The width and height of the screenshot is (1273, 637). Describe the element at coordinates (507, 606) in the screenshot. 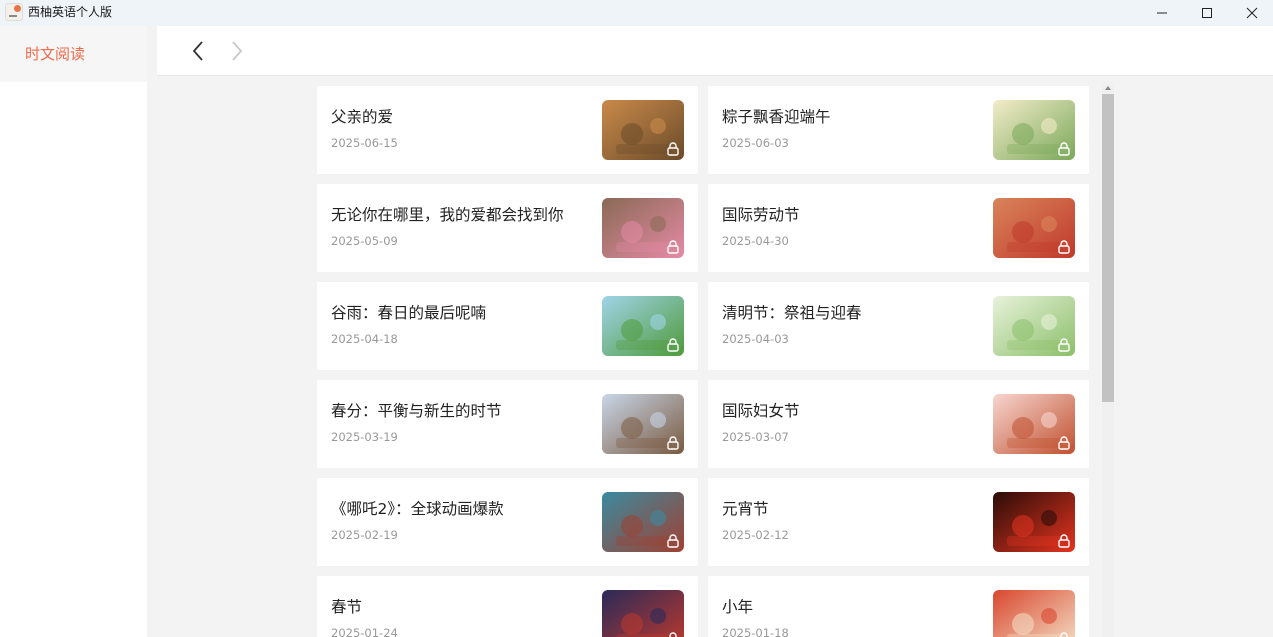

I see `article-card: 春节 2025-01-24` at that location.